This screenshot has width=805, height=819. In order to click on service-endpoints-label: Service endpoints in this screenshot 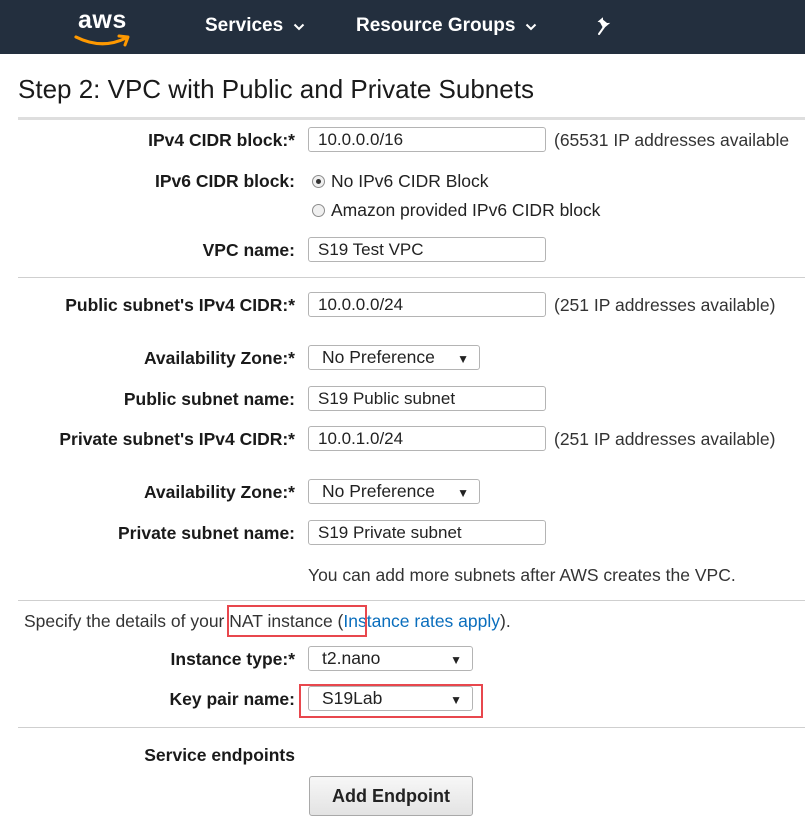, I will do `click(219, 755)`.